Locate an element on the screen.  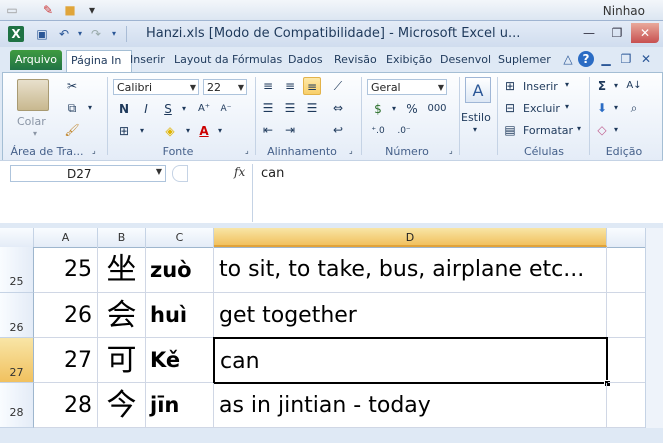
increase-decimal-icon: ⁺.0 is located at coordinates (378, 131).